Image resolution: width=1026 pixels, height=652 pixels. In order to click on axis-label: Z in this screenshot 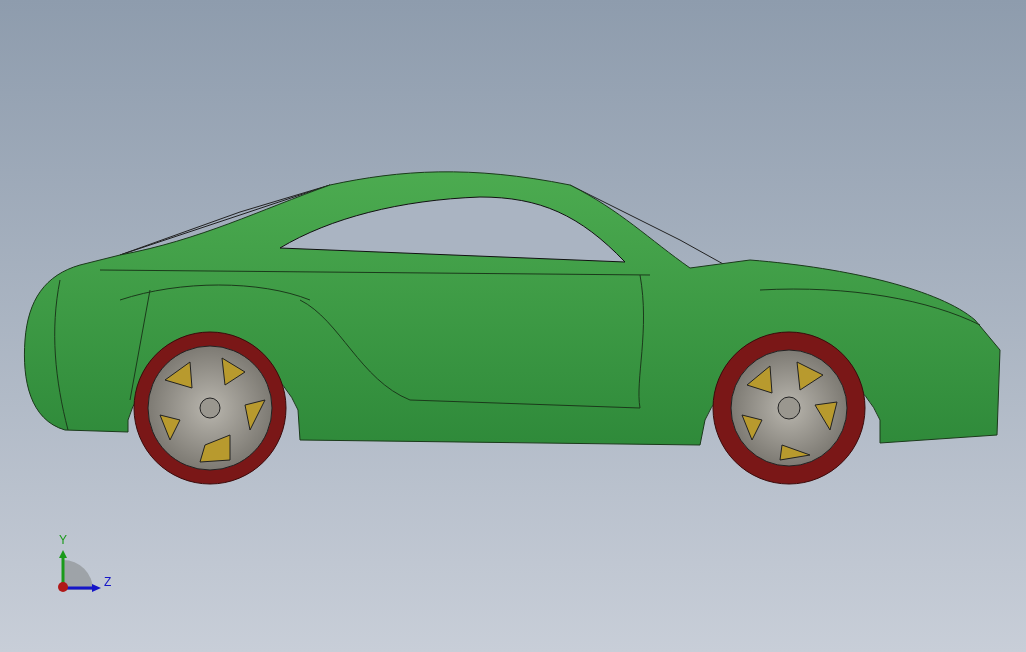, I will do `click(108, 582)`.